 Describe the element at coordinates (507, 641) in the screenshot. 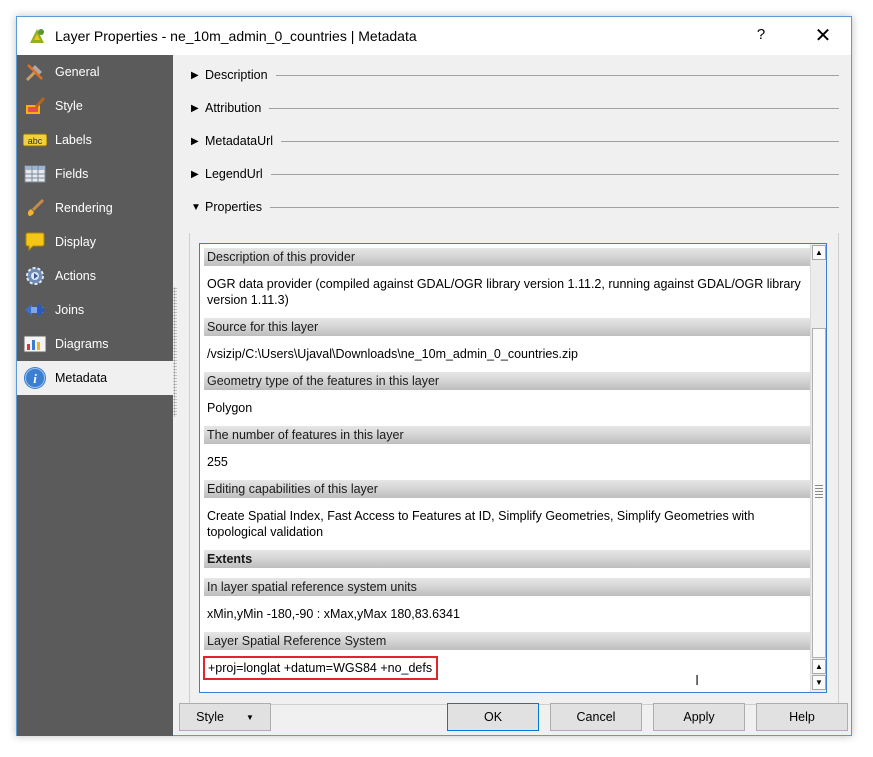

I see `metadata-header: Layer Spatial Reference System` at that location.